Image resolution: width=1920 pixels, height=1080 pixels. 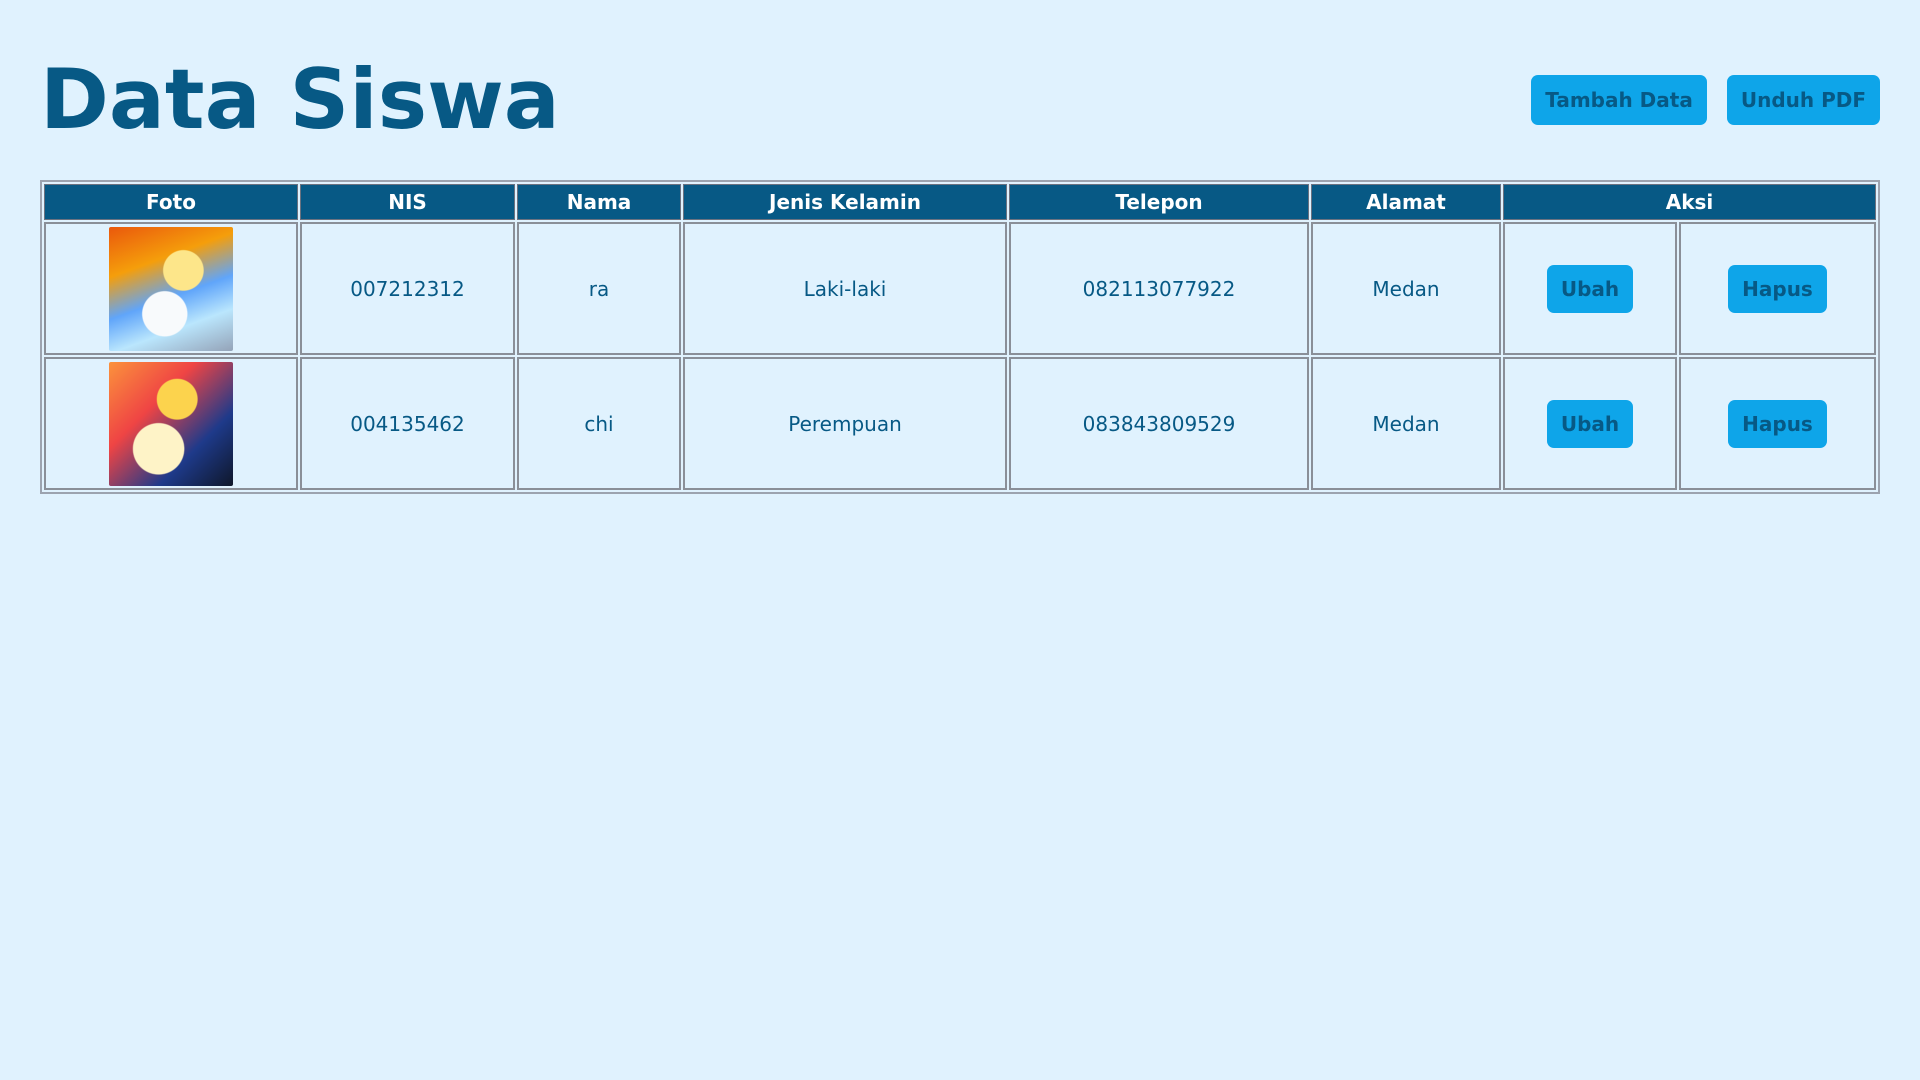 What do you see at coordinates (407, 288) in the screenshot?
I see `nis-cell: 007212312` at bounding box center [407, 288].